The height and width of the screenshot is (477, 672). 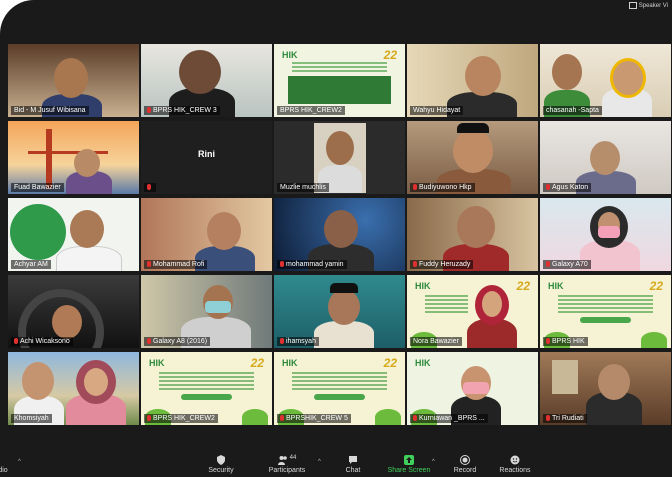 What do you see at coordinates (282, 460) in the screenshot?
I see `participants-icon` at bounding box center [282, 460].